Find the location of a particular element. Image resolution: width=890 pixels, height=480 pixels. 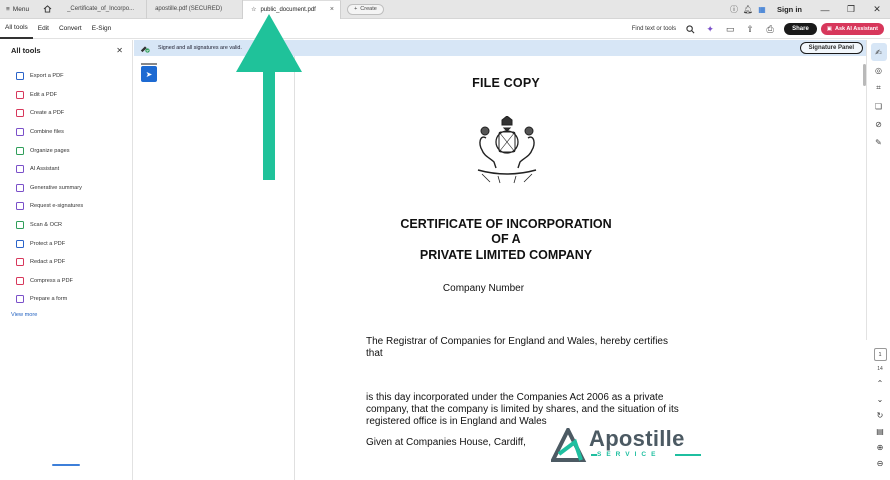

close-panel-icon: ✕ is located at coordinates (119, 50).